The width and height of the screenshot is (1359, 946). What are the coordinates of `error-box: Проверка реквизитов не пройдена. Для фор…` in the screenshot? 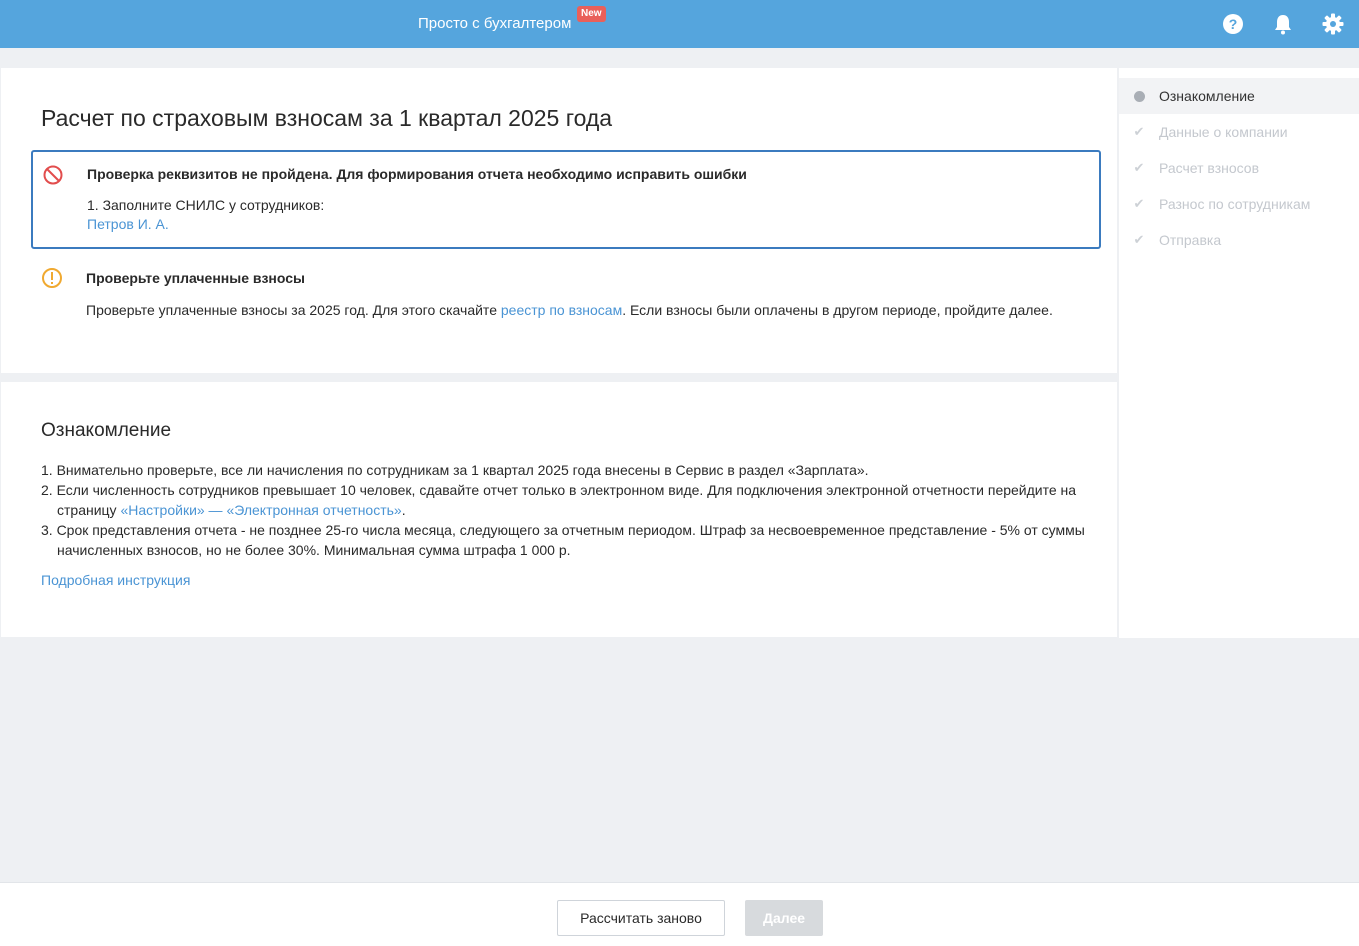 It's located at (566, 199).